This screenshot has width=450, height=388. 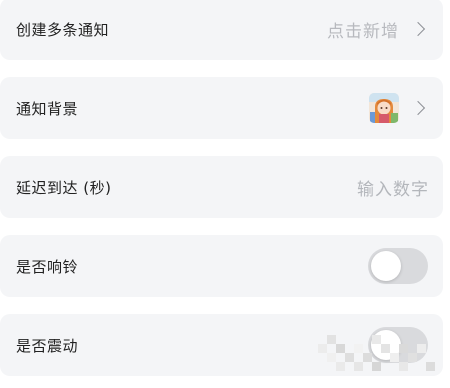 What do you see at coordinates (393, 187) in the screenshot?
I see `delay-seconds-input: 输入数字` at bounding box center [393, 187].